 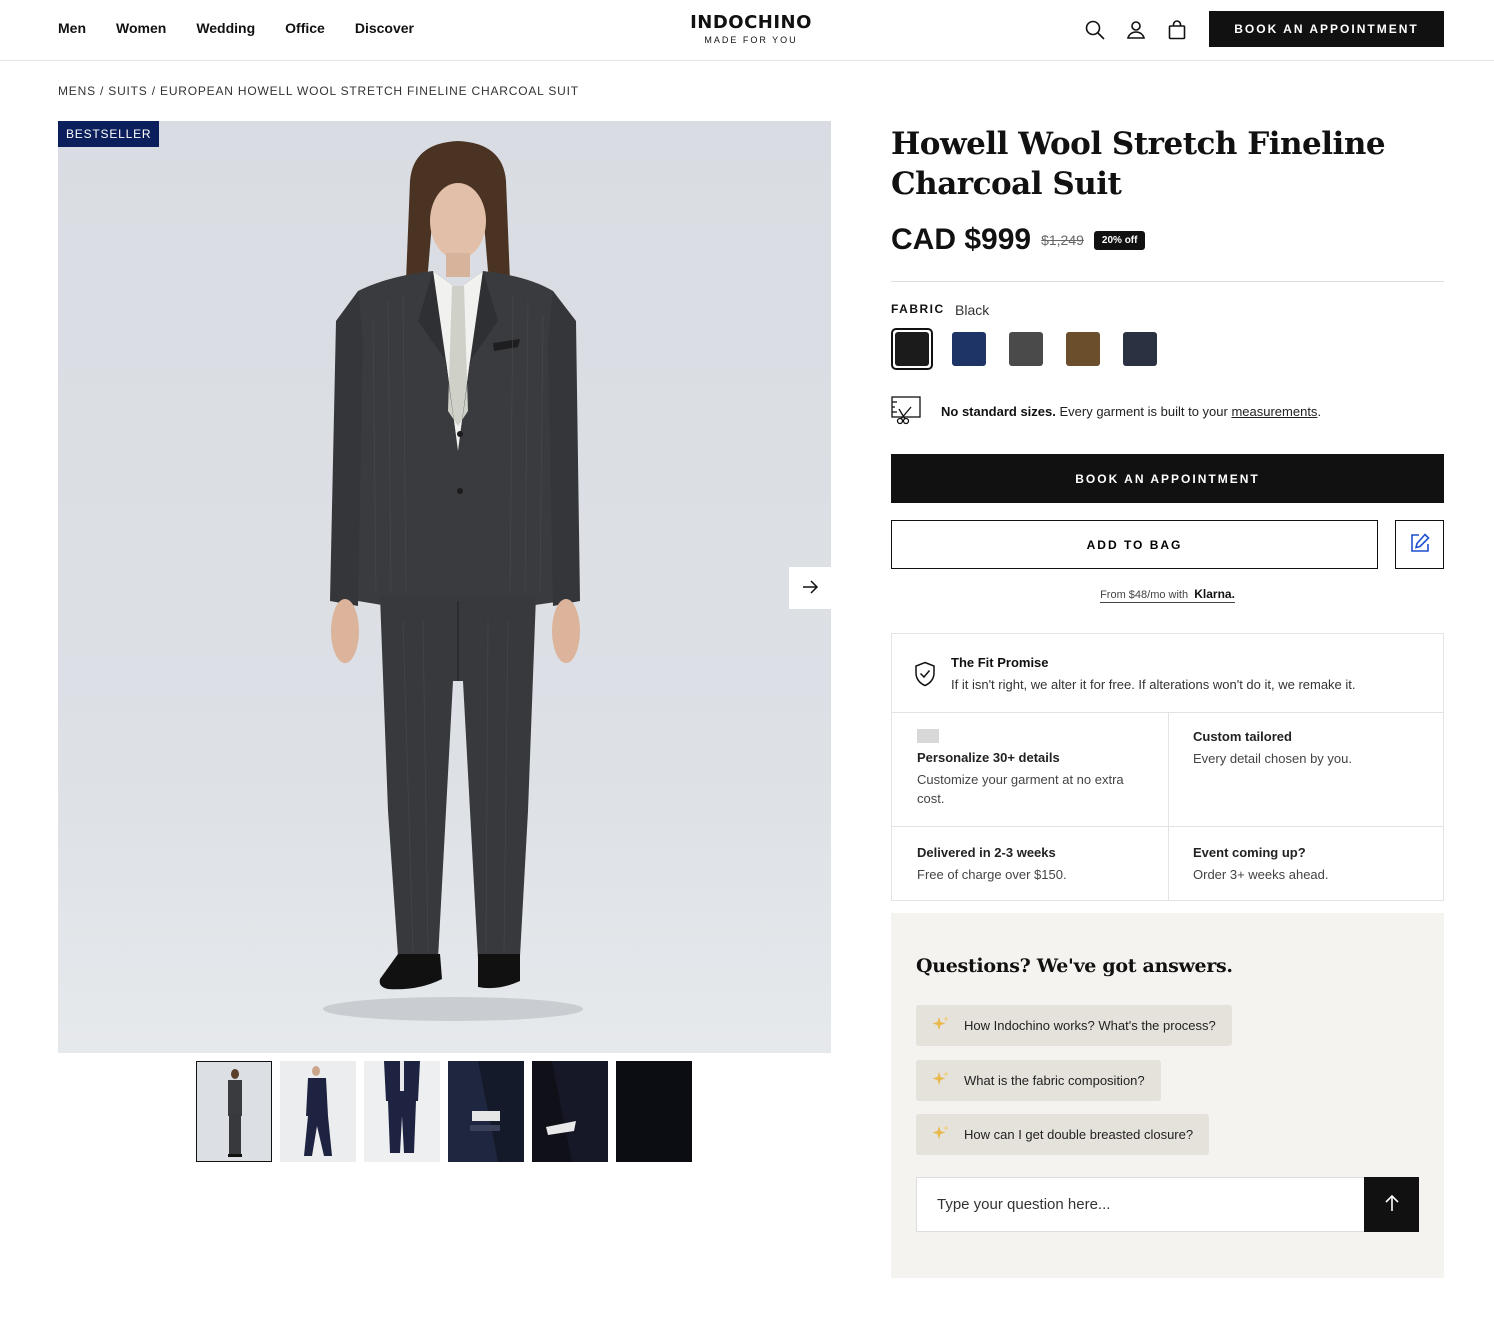 I want to click on klarna-link: From $48/mo with Klarna., so click(x=1167, y=595).